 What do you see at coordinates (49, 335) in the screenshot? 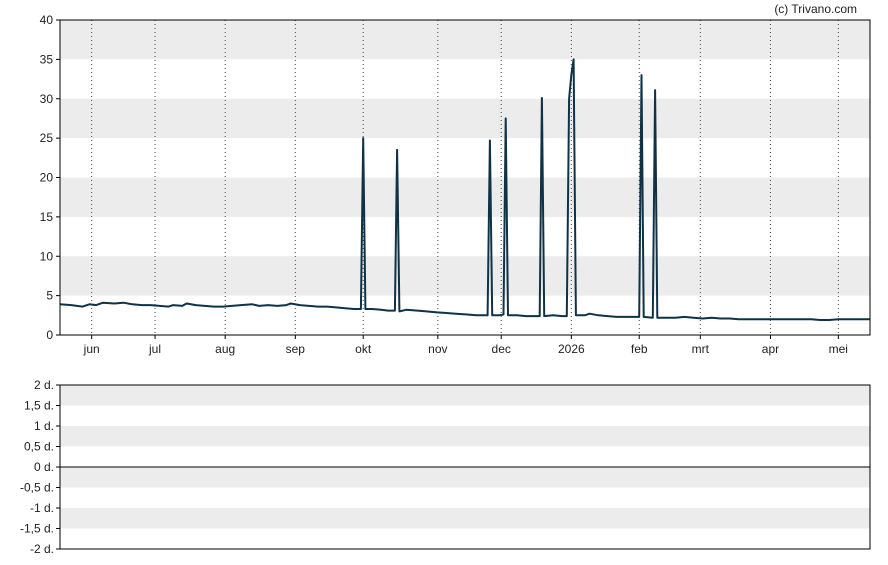
I see `y-tick-label: 0` at bounding box center [49, 335].